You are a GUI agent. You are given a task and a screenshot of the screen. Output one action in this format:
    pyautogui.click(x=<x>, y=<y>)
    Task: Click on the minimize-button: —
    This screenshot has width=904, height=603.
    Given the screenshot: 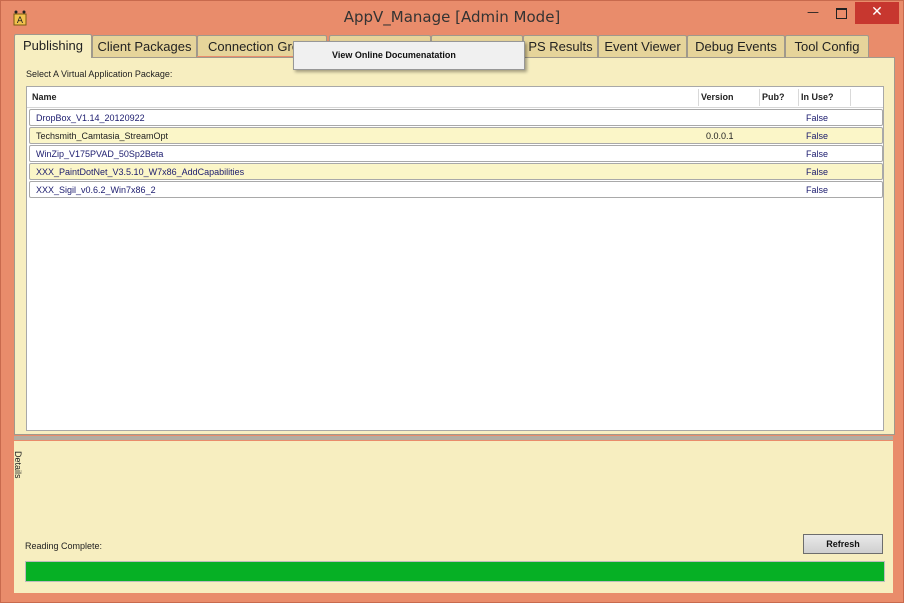 What is the action you would take?
    pyautogui.click(x=813, y=14)
    